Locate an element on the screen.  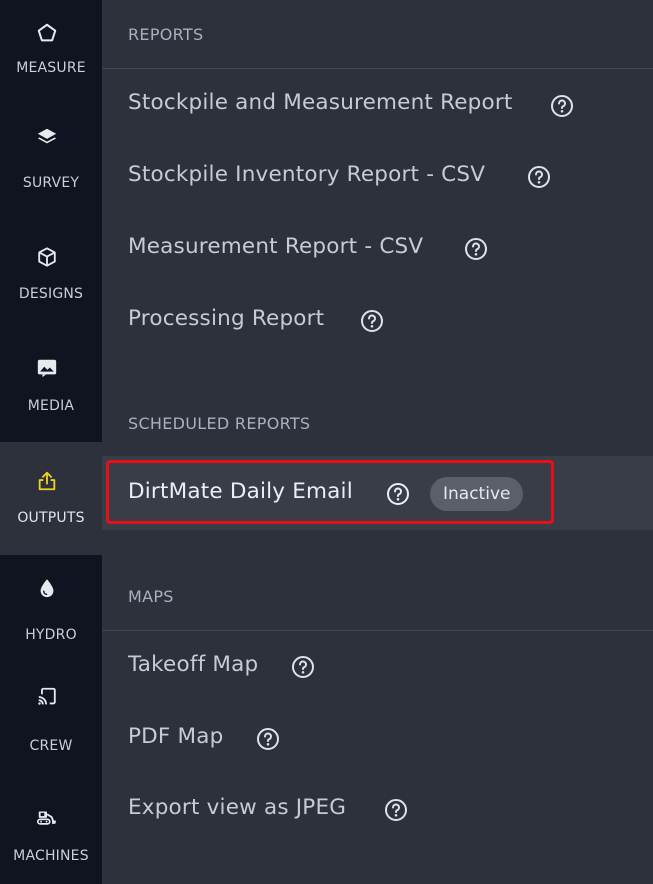
nav-label: HYDRO is located at coordinates (51, 635).